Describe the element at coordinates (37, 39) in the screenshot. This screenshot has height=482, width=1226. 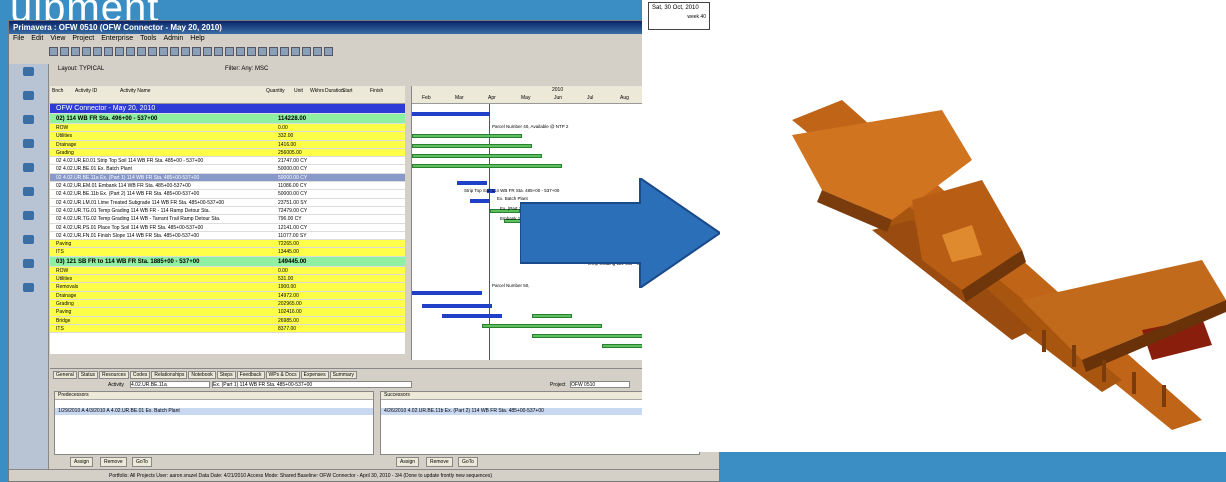
I see `menu-edit: Edit` at that location.